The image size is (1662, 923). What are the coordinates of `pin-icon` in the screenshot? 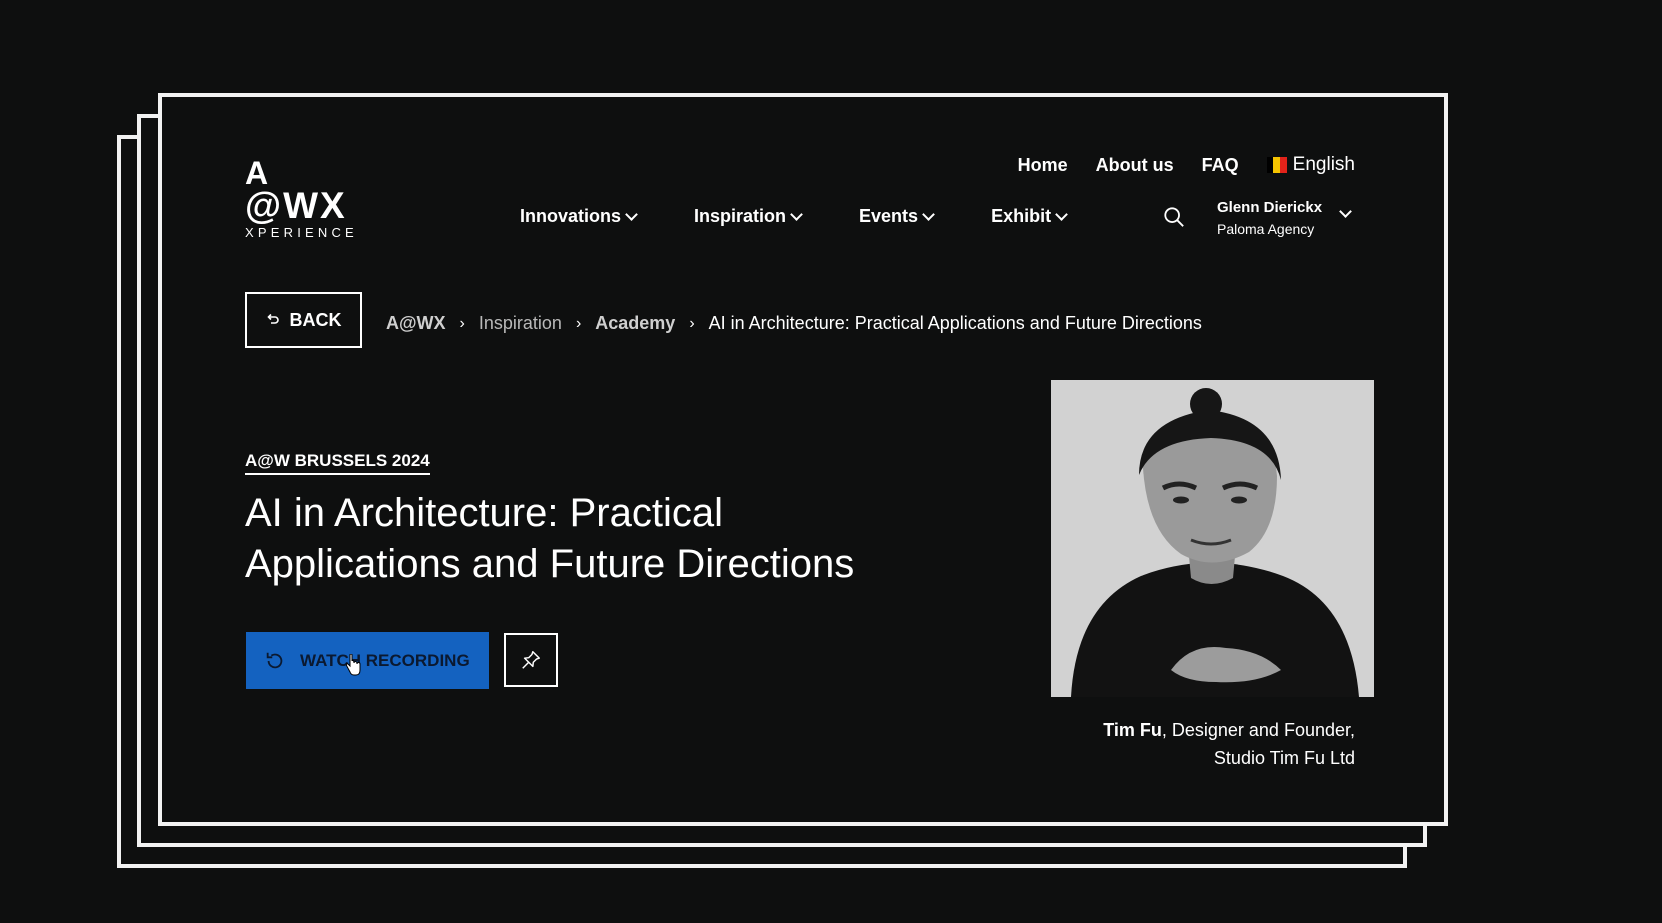 It's located at (531, 660).